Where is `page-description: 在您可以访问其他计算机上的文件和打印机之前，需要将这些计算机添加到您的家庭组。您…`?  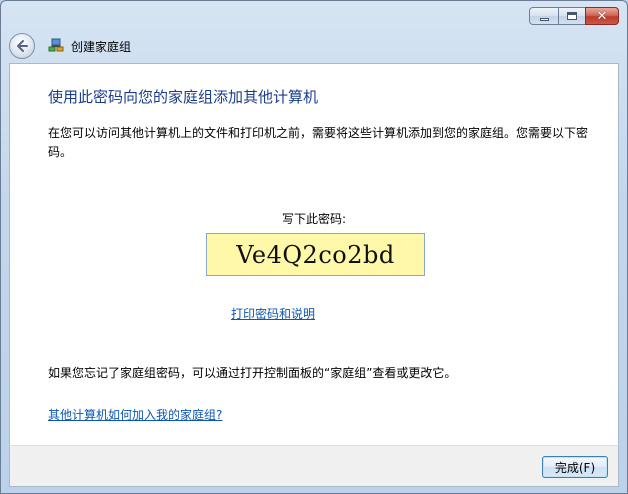 page-description: 在您可以访问其他计算机上的文件和打印机之前，需要将这些计算机添加到您的家庭组。您… is located at coordinates (318, 142).